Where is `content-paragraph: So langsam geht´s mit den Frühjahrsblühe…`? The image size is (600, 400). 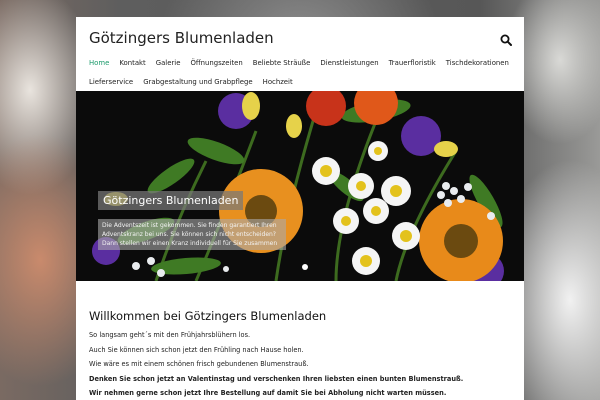 content-paragraph: So langsam geht´s mit den Frühjahrsblühe… is located at coordinates (170, 335).